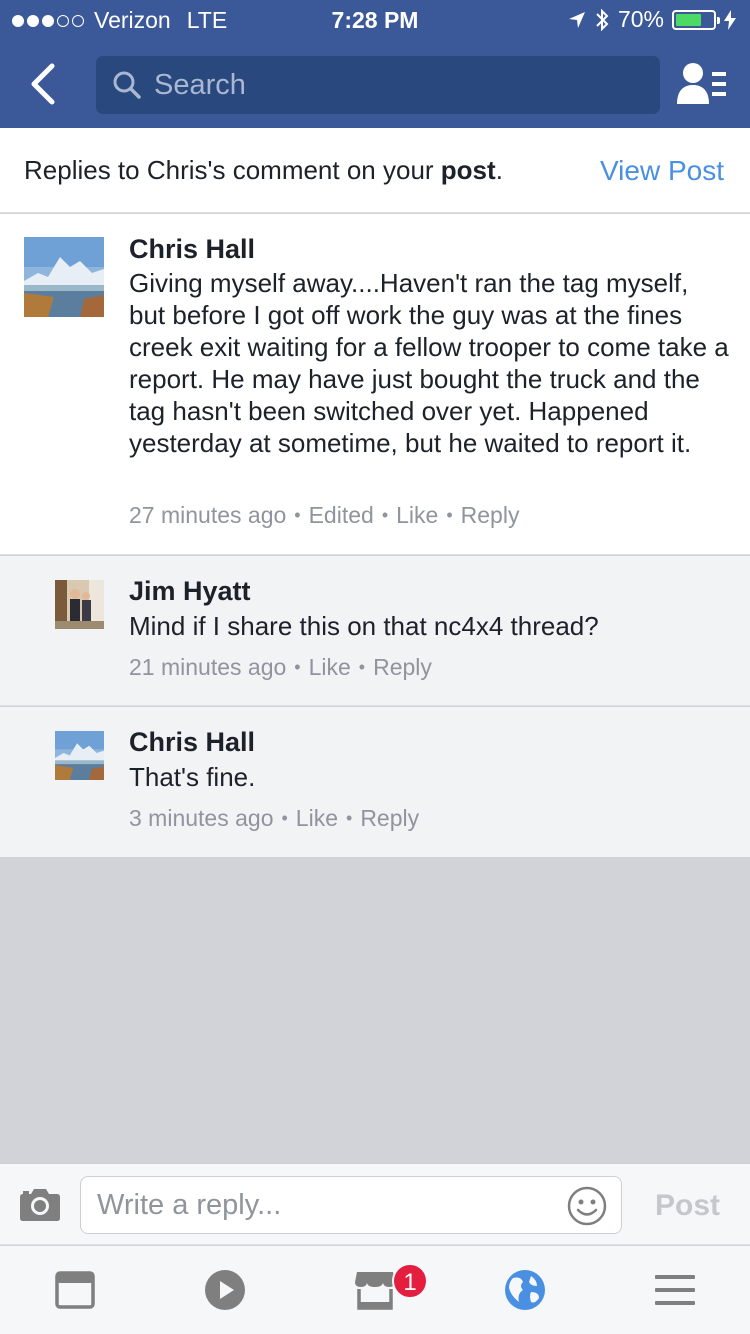 The image size is (750, 1334). I want to click on emoji-icon, so click(587, 1206).